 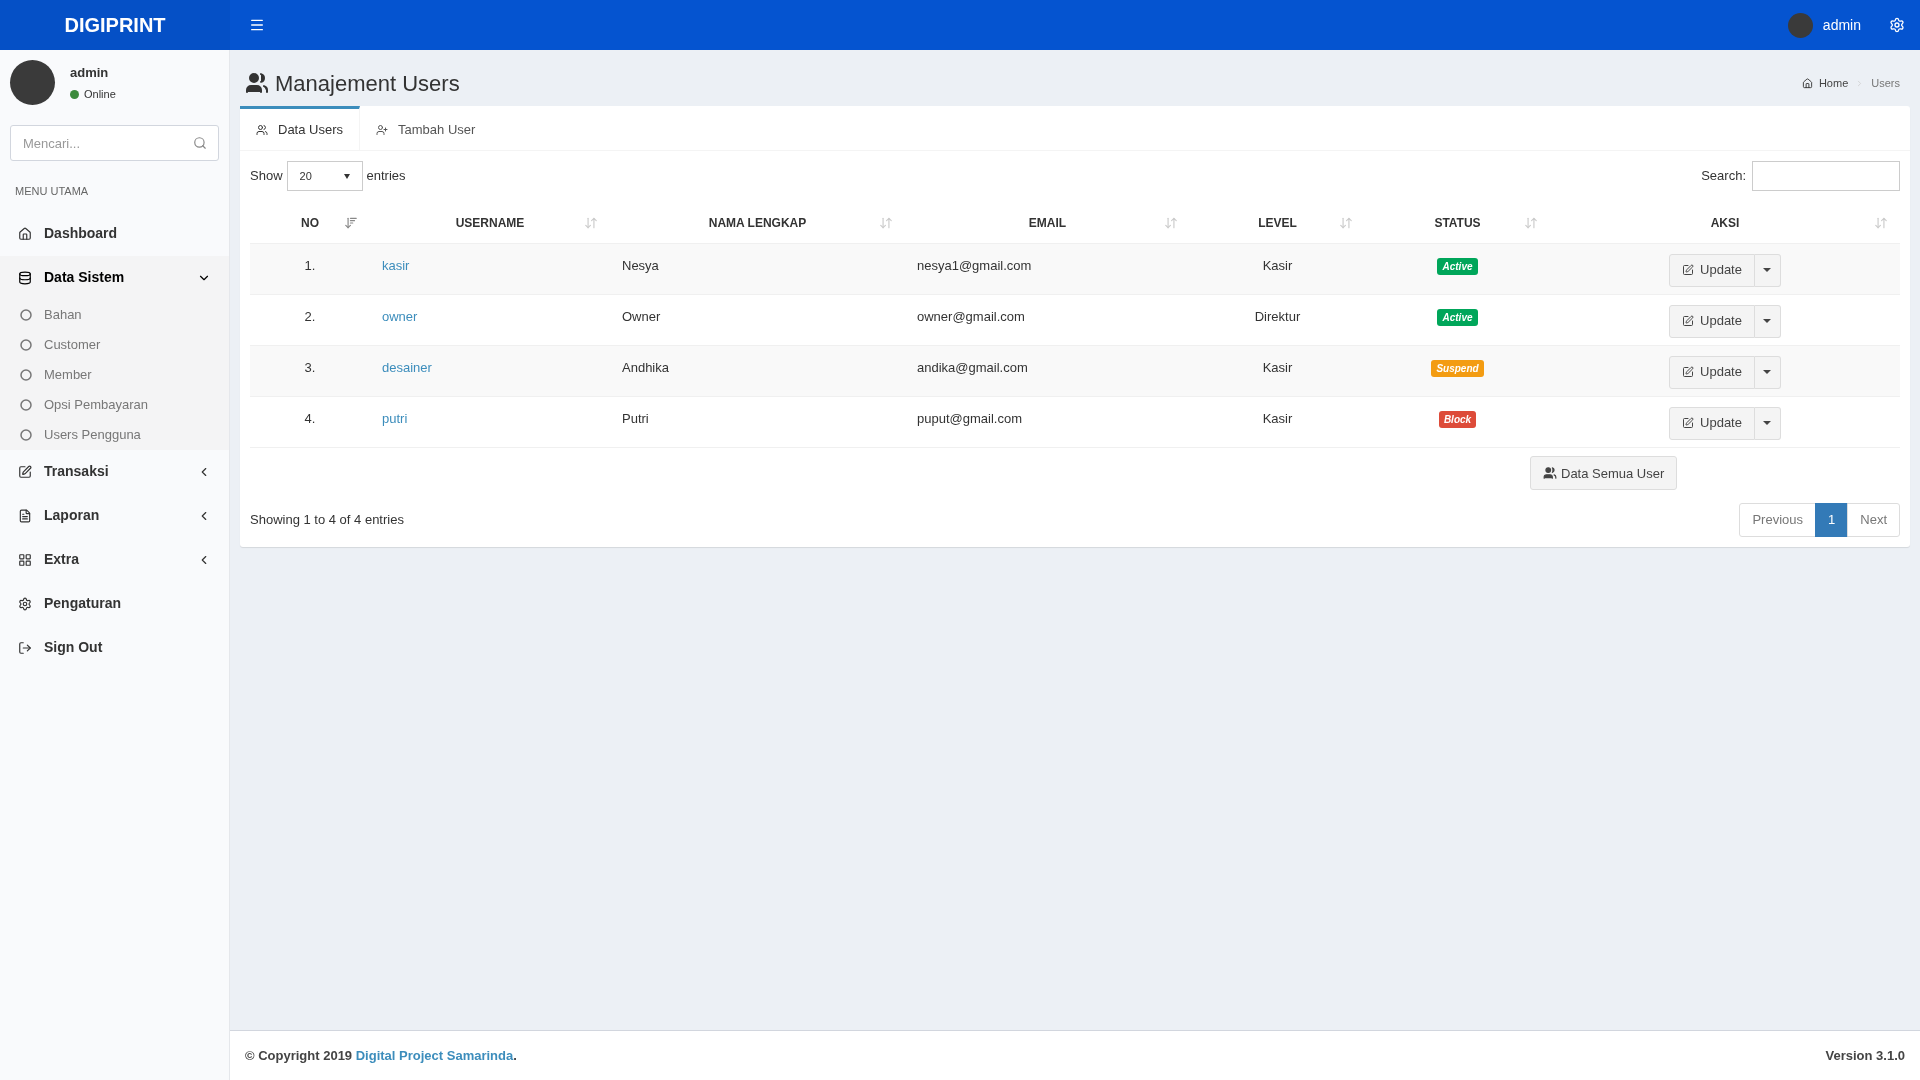 I want to click on breadcrumb-item: Home, so click(x=1833, y=83).